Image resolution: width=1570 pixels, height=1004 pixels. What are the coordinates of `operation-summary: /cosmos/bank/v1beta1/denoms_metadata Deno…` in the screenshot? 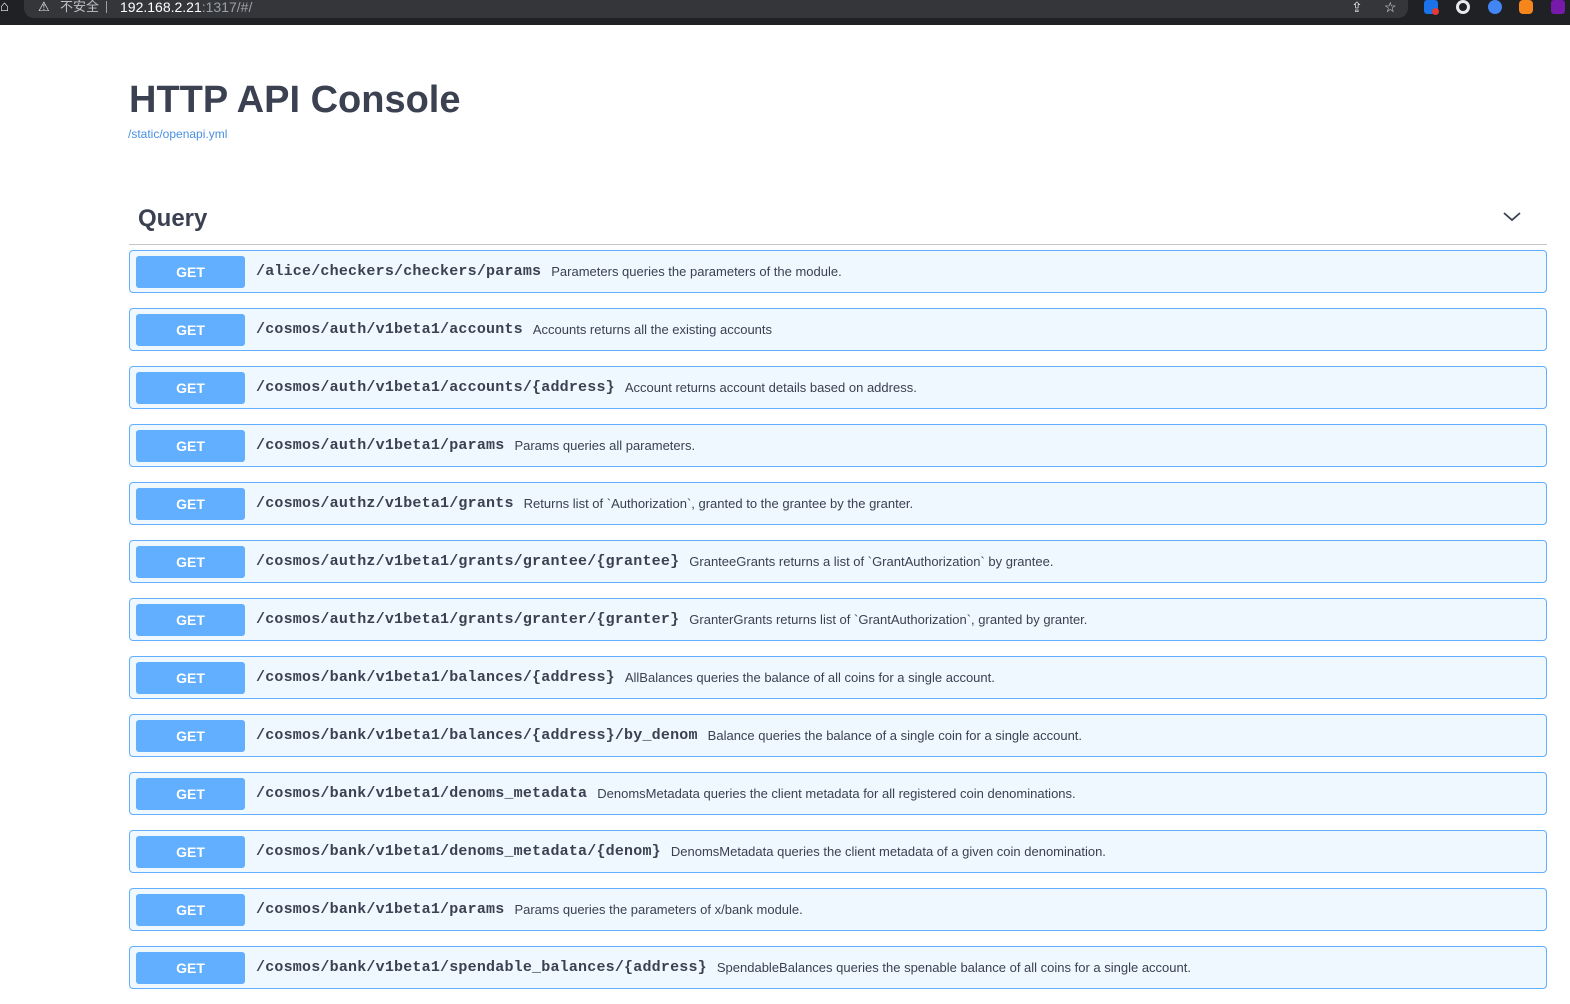 It's located at (666, 793).